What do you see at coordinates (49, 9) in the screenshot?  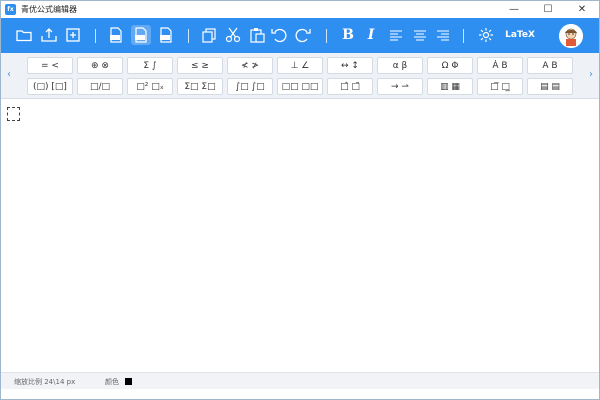 I see `window-title: 青优公式编辑器` at bounding box center [49, 9].